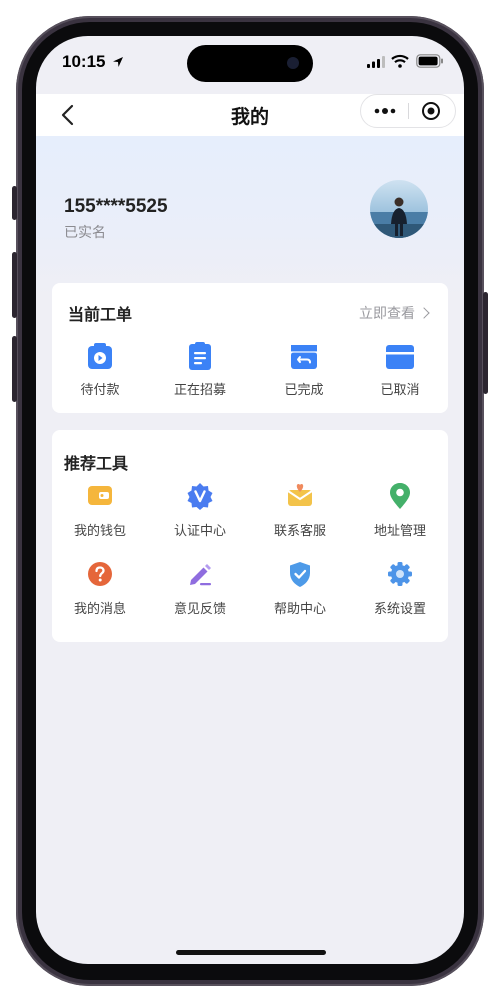 The image size is (500, 1000). I want to click on verify-status: 已实名, so click(85, 233).